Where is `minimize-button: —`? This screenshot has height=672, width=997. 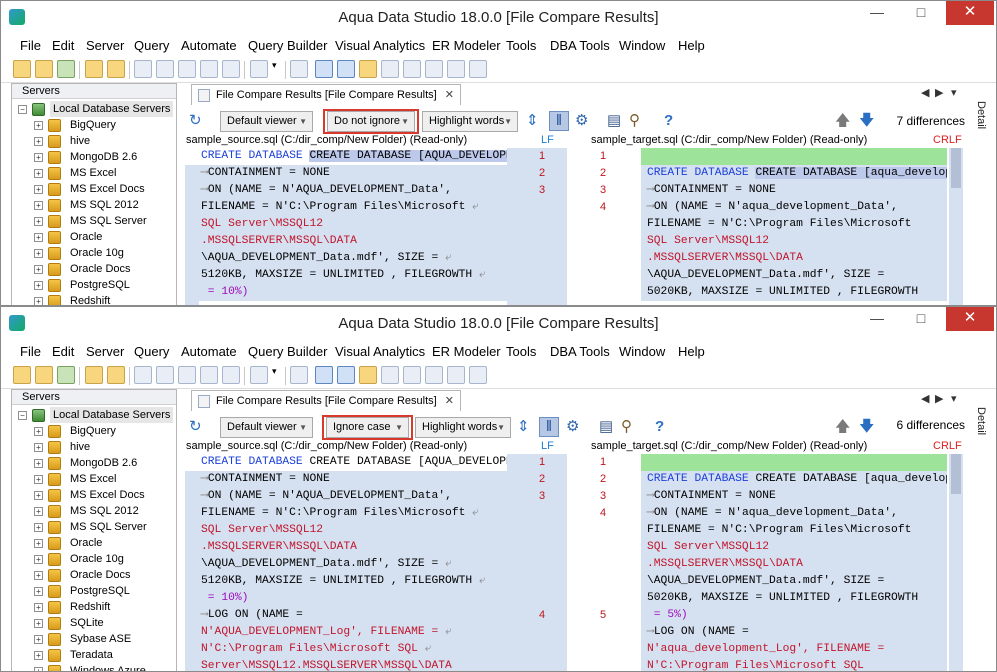 minimize-button: — is located at coordinates (877, 319).